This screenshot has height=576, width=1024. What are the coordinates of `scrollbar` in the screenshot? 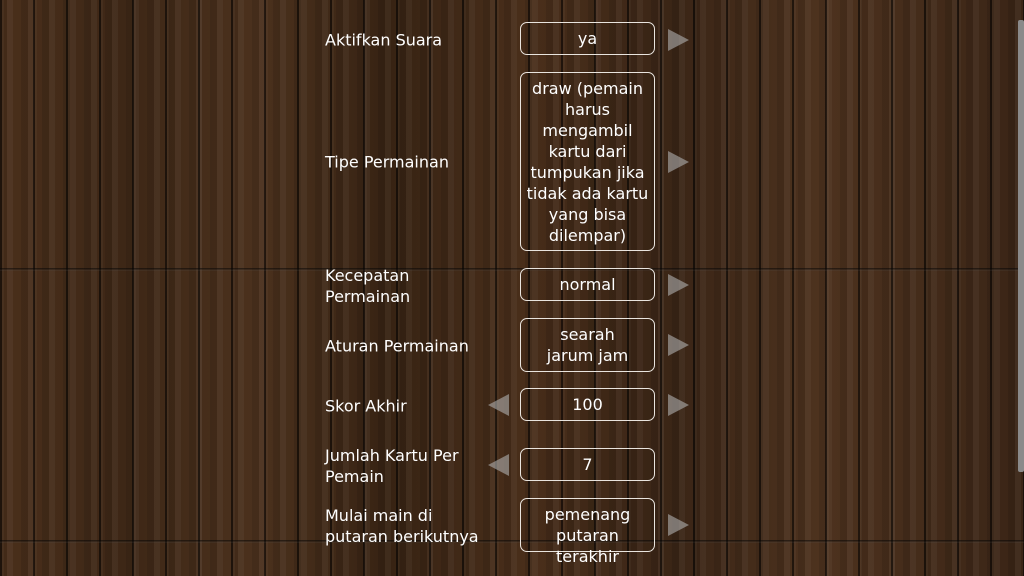 It's located at (1021, 246).